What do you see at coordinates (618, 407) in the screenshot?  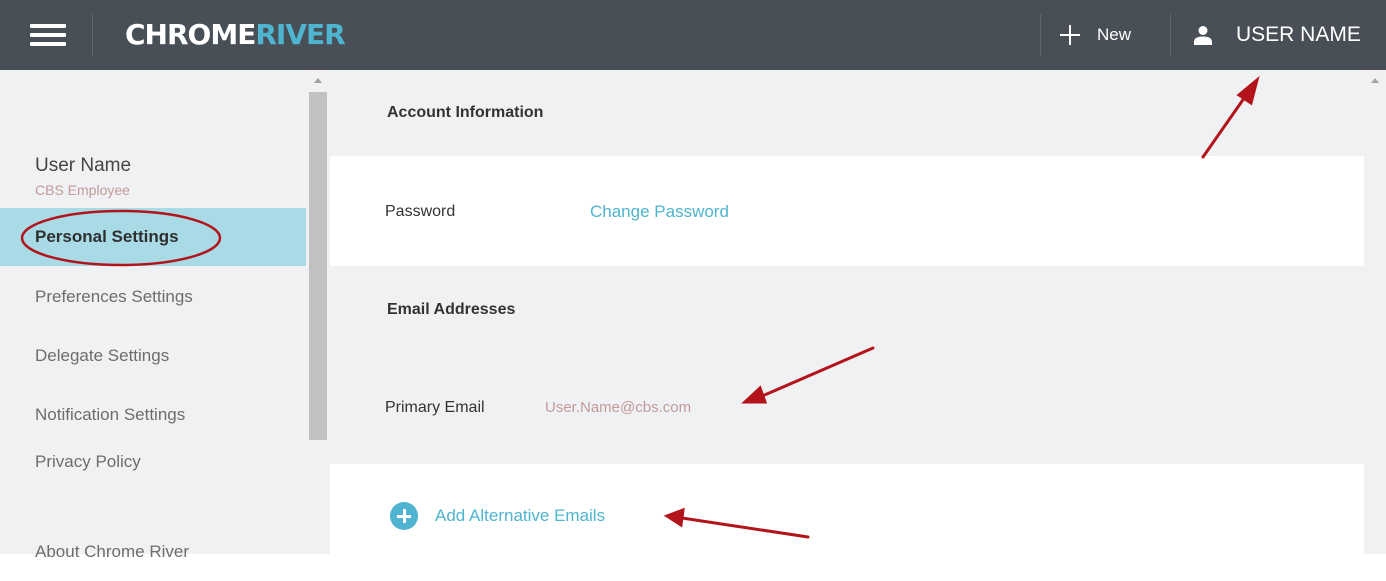 I see `primary-email-value: User.Name@cbs.com` at bounding box center [618, 407].